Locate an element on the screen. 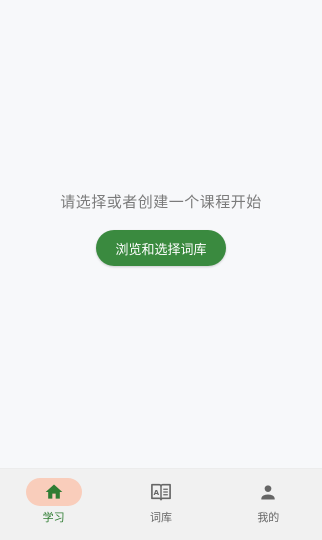 This screenshot has width=322, height=540. nav-tab-study: 学习 is located at coordinates (53, 504).